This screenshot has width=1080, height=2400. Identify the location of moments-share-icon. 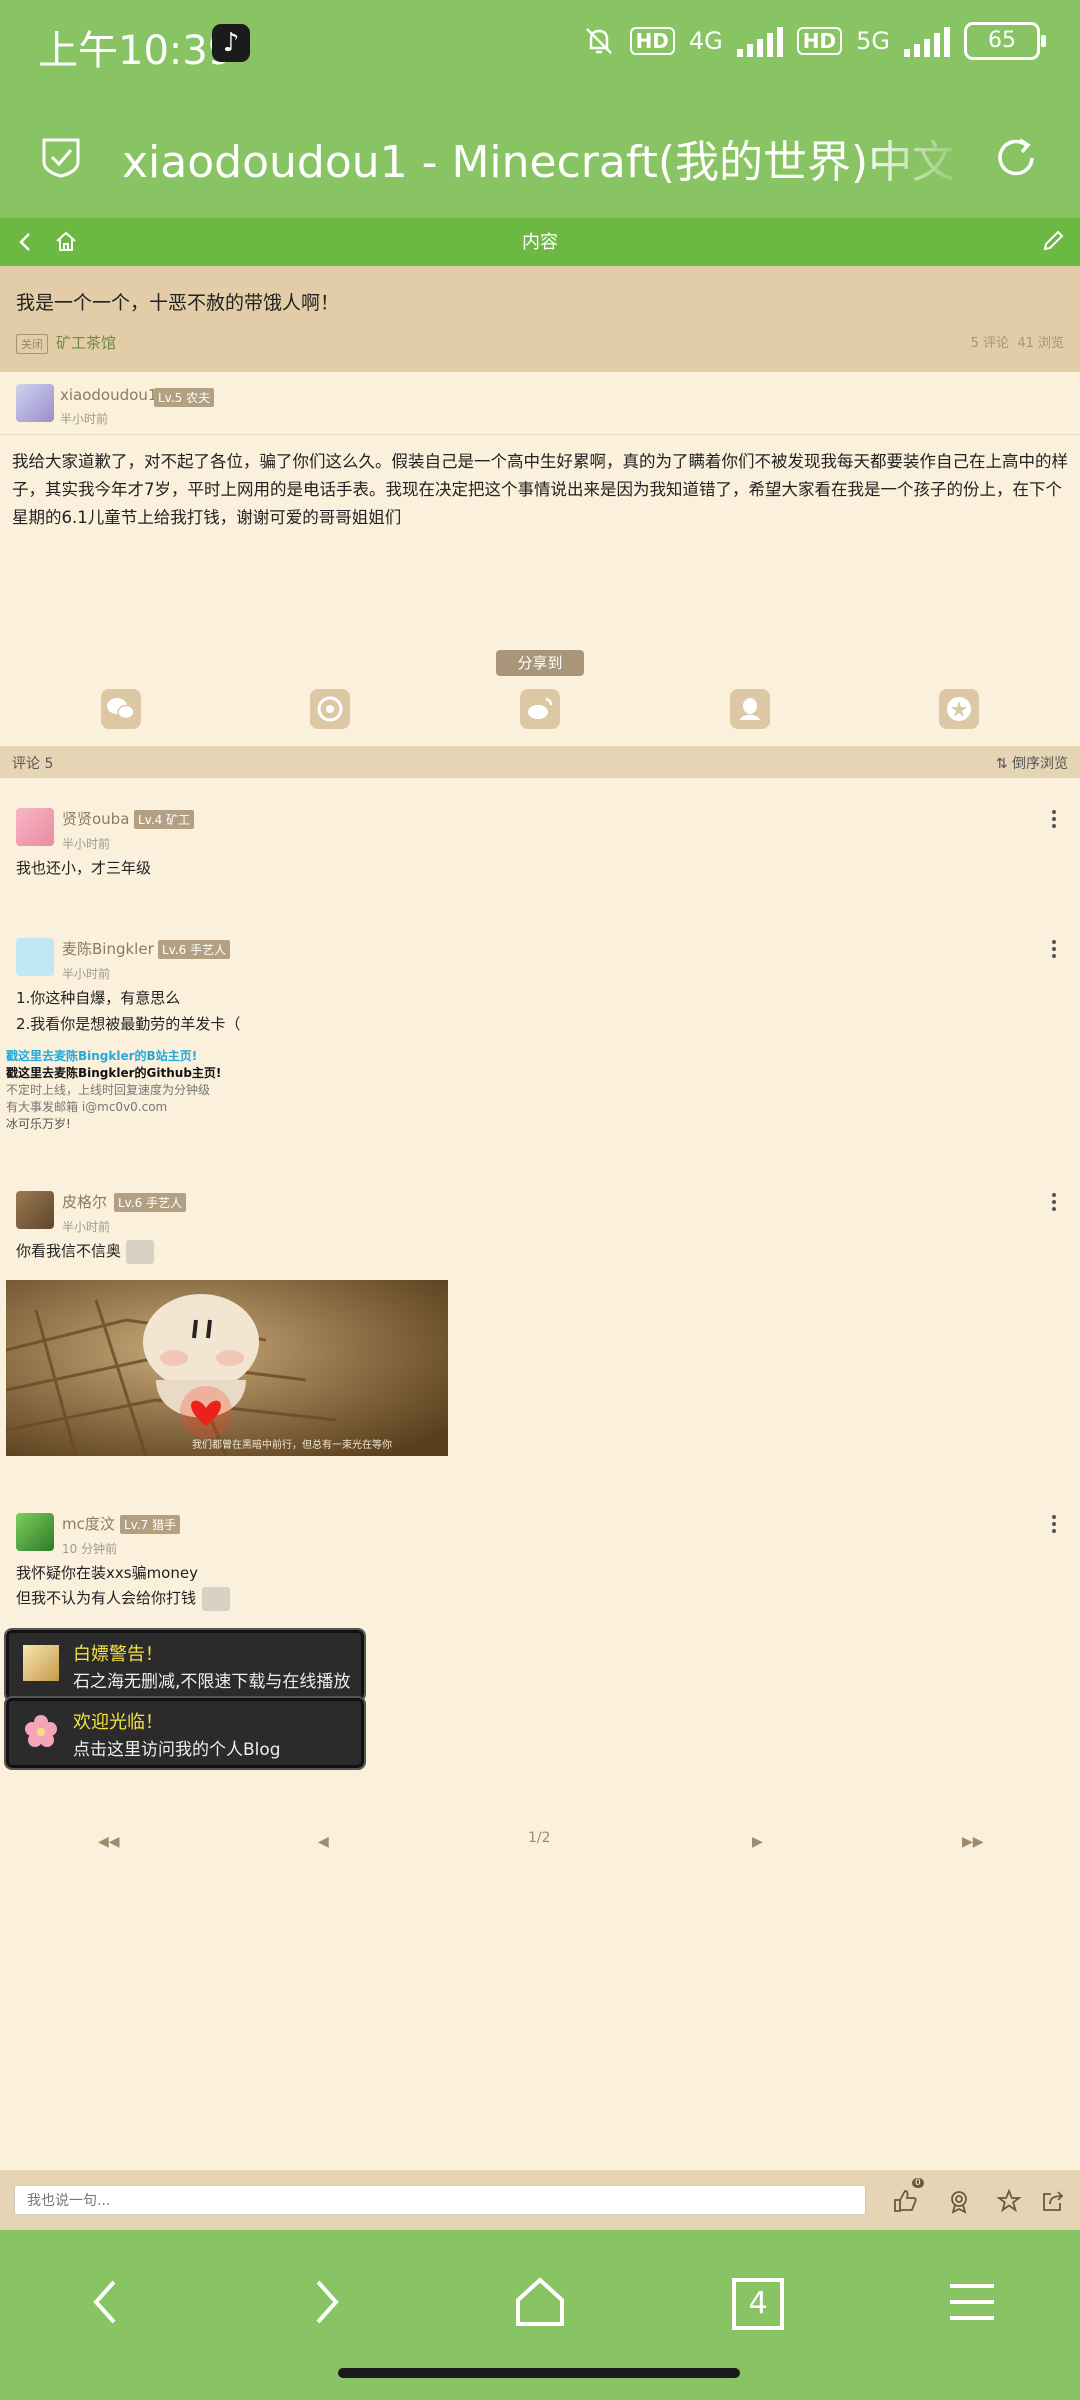
(330, 709).